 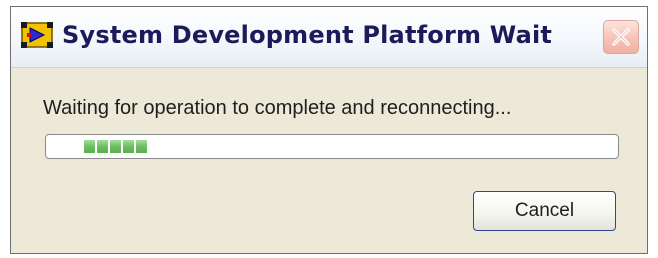 I want to click on progress-bar, so click(x=332, y=146).